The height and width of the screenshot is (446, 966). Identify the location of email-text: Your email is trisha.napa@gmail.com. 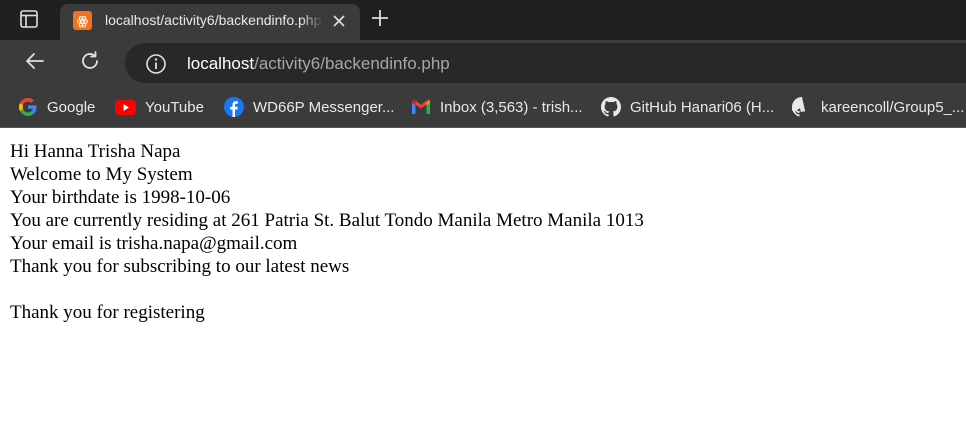
(154, 243).